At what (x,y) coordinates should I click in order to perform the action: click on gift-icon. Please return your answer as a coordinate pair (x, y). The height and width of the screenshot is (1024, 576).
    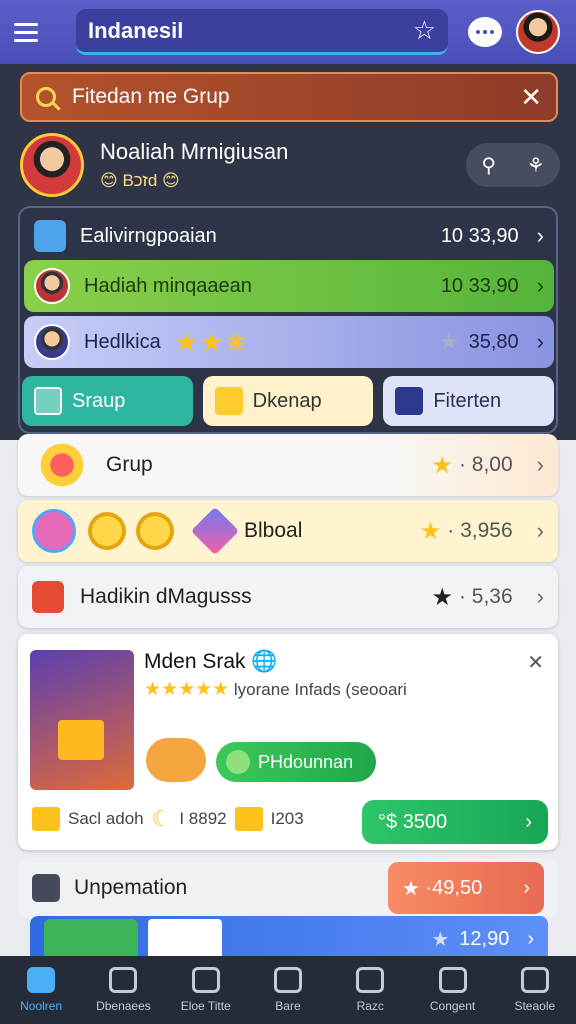
    Looking at the image, I should click on (228, 401).